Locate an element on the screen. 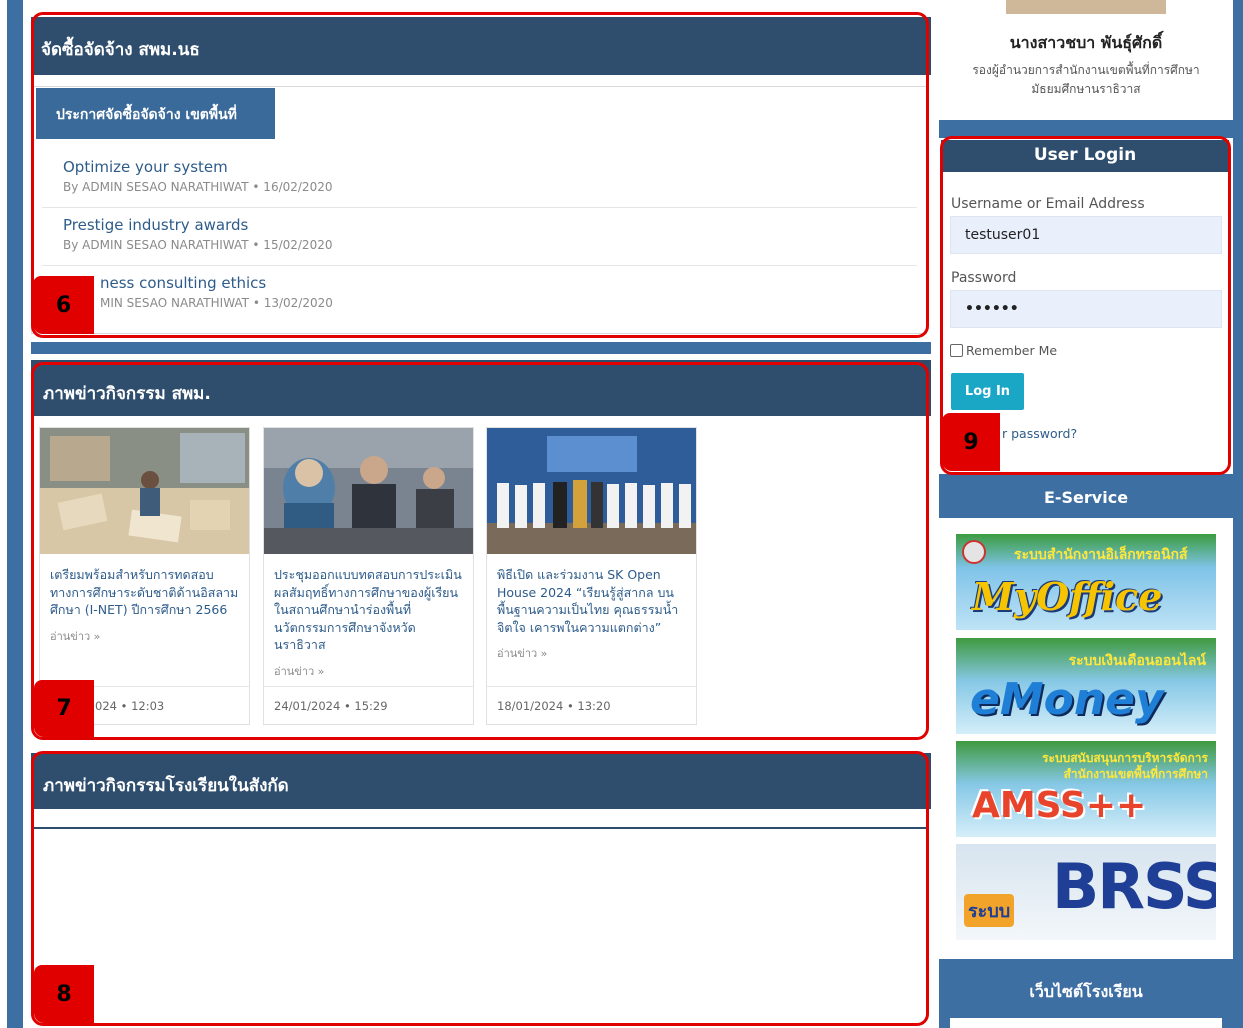 The height and width of the screenshot is (1028, 1243). login-title: User Login is located at coordinates (1085, 155).